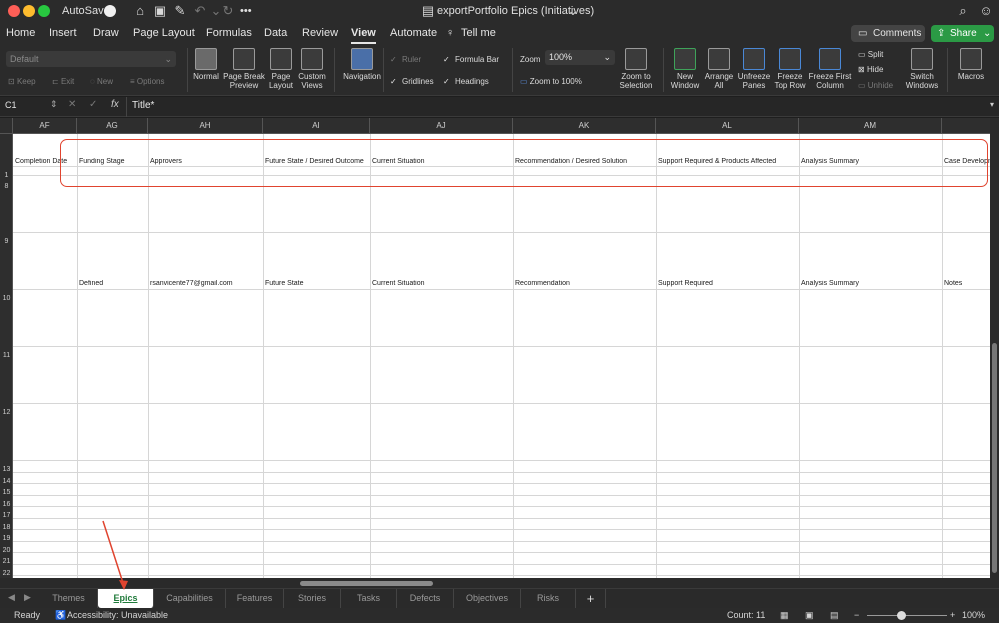  Describe the element at coordinates (967, 283) in the screenshot. I see `cell-an10: Notes` at that location.